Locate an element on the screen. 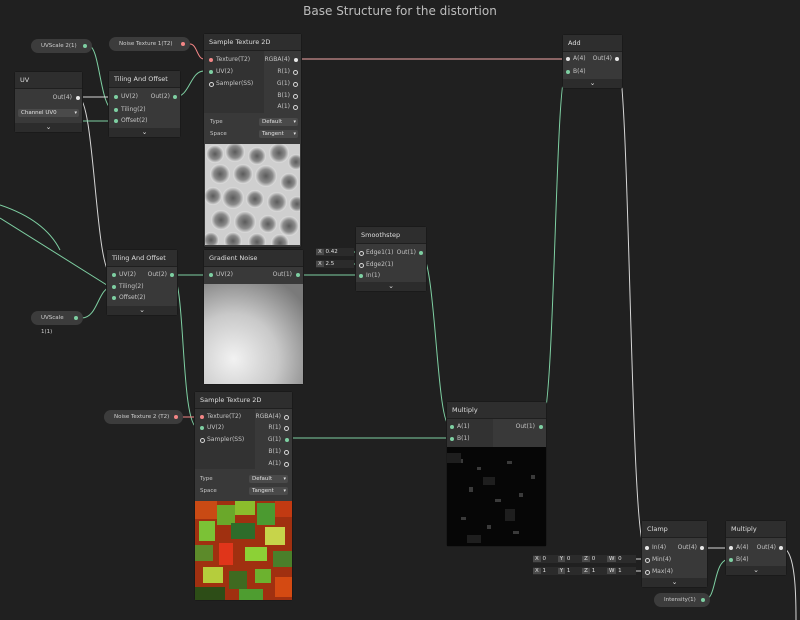 The image size is (800, 620). property-uvscale1: UVScale 1(1) is located at coordinates (57, 323).